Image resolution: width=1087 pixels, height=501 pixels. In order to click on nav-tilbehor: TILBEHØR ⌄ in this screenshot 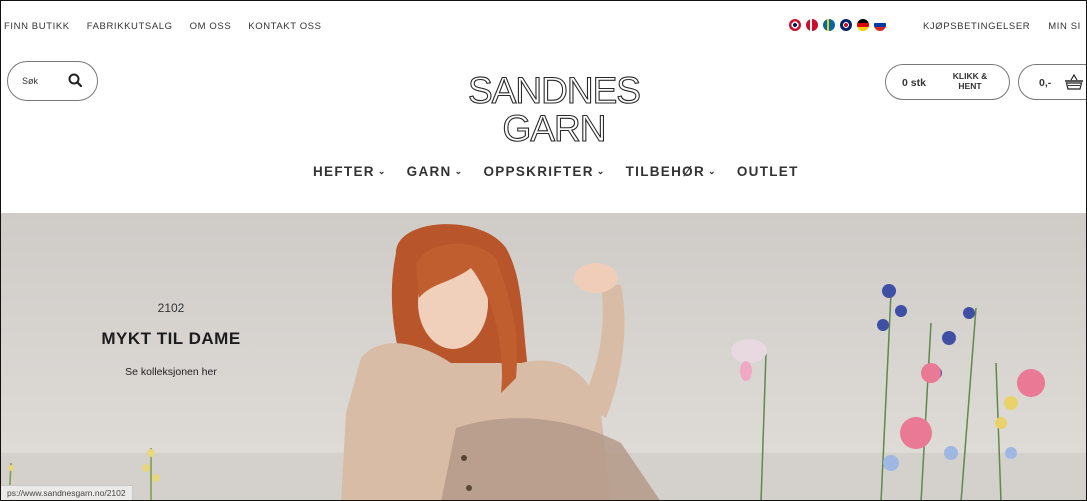, I will do `click(671, 171)`.